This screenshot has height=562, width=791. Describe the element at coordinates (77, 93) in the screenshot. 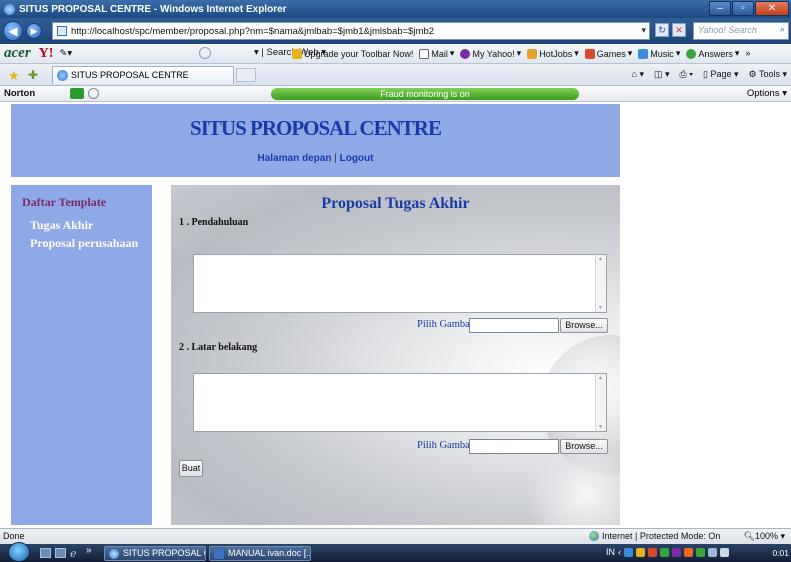

I see `norton-safe-icon` at that location.